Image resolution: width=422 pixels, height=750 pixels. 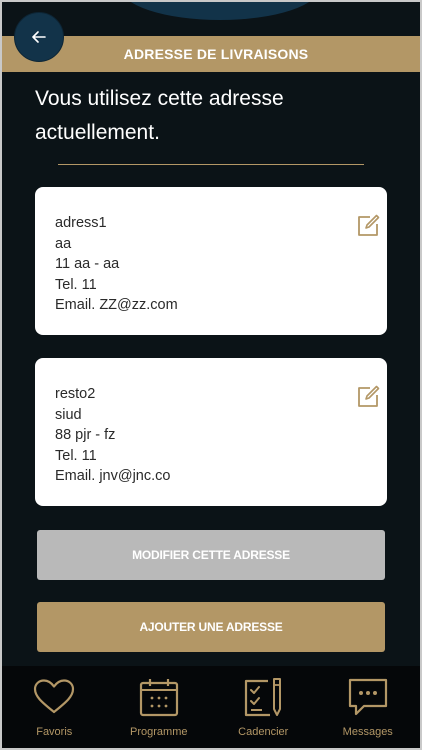 I want to click on checklist-icon, so click(x=263, y=697).